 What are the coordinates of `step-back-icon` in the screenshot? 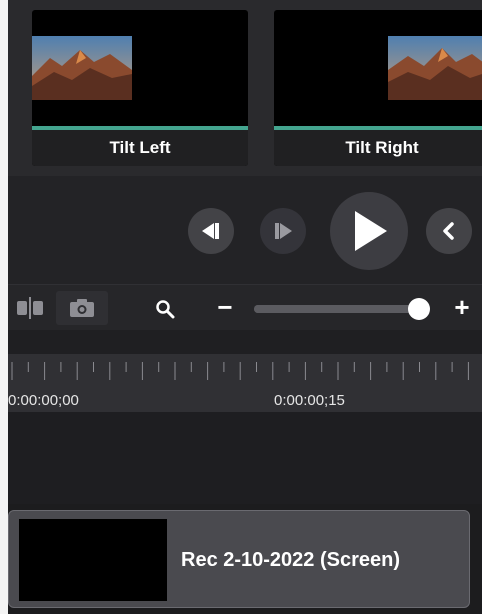 It's located at (210, 231).